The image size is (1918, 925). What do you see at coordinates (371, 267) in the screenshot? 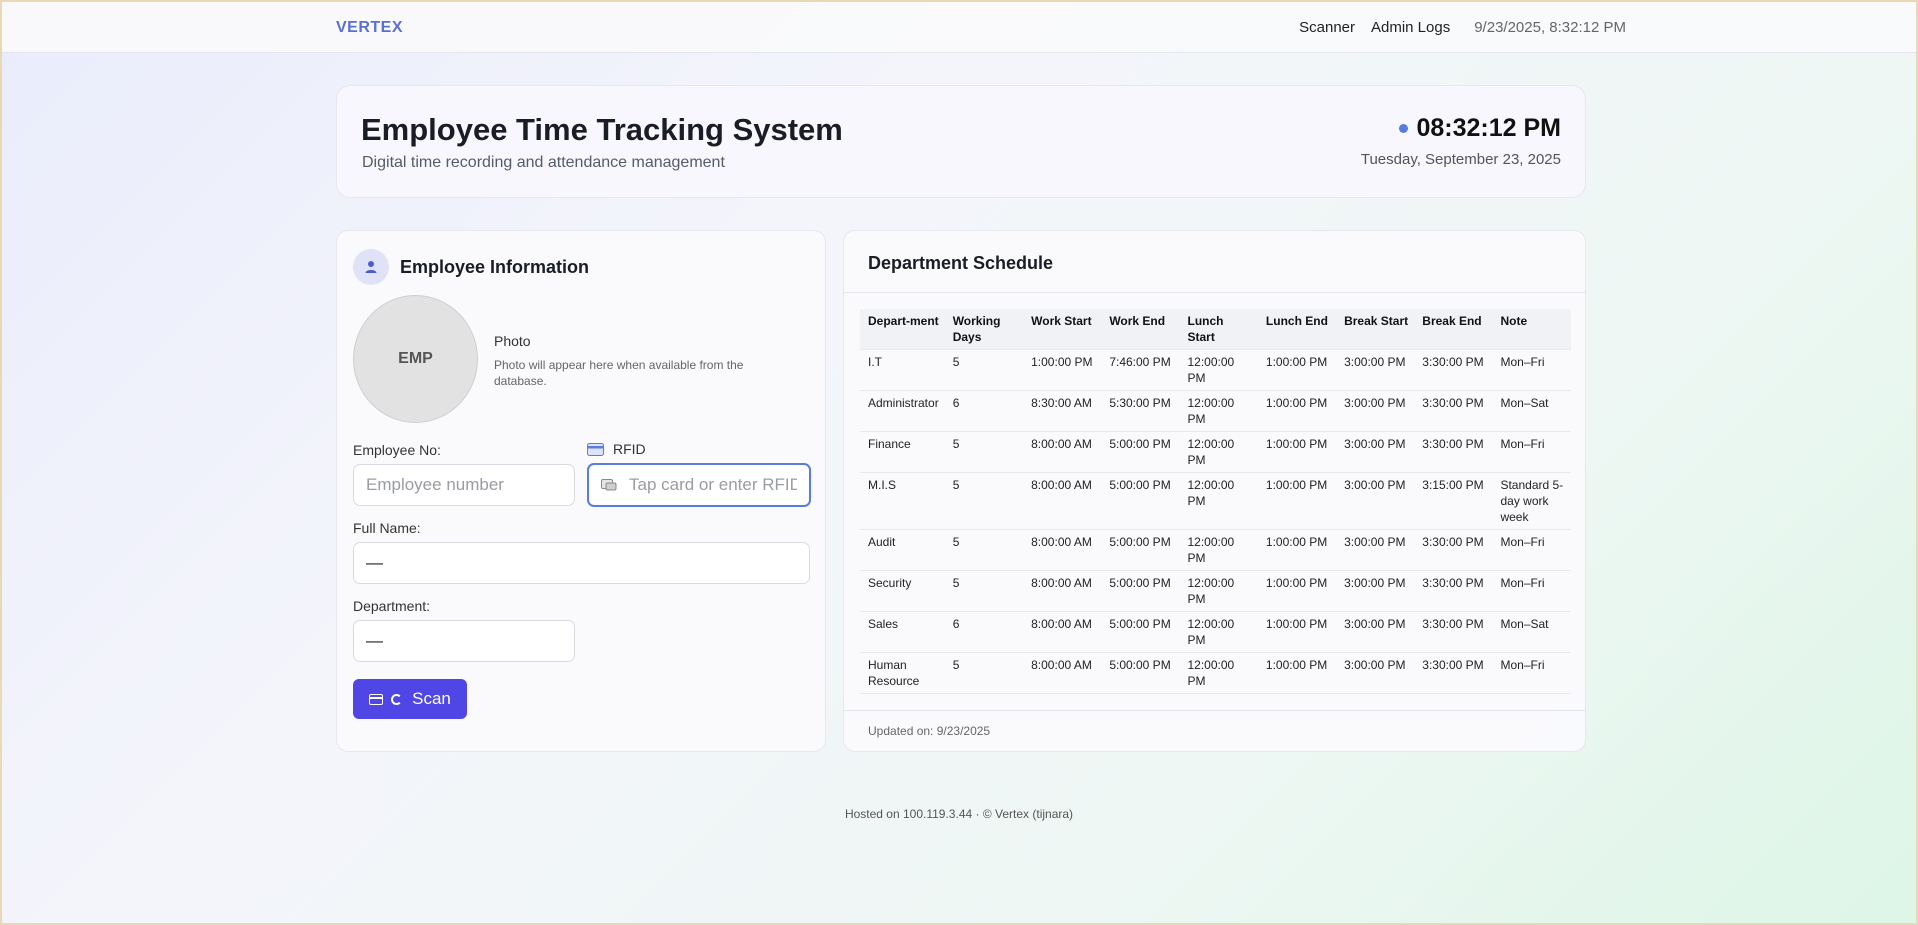
I see `user-icon` at bounding box center [371, 267].